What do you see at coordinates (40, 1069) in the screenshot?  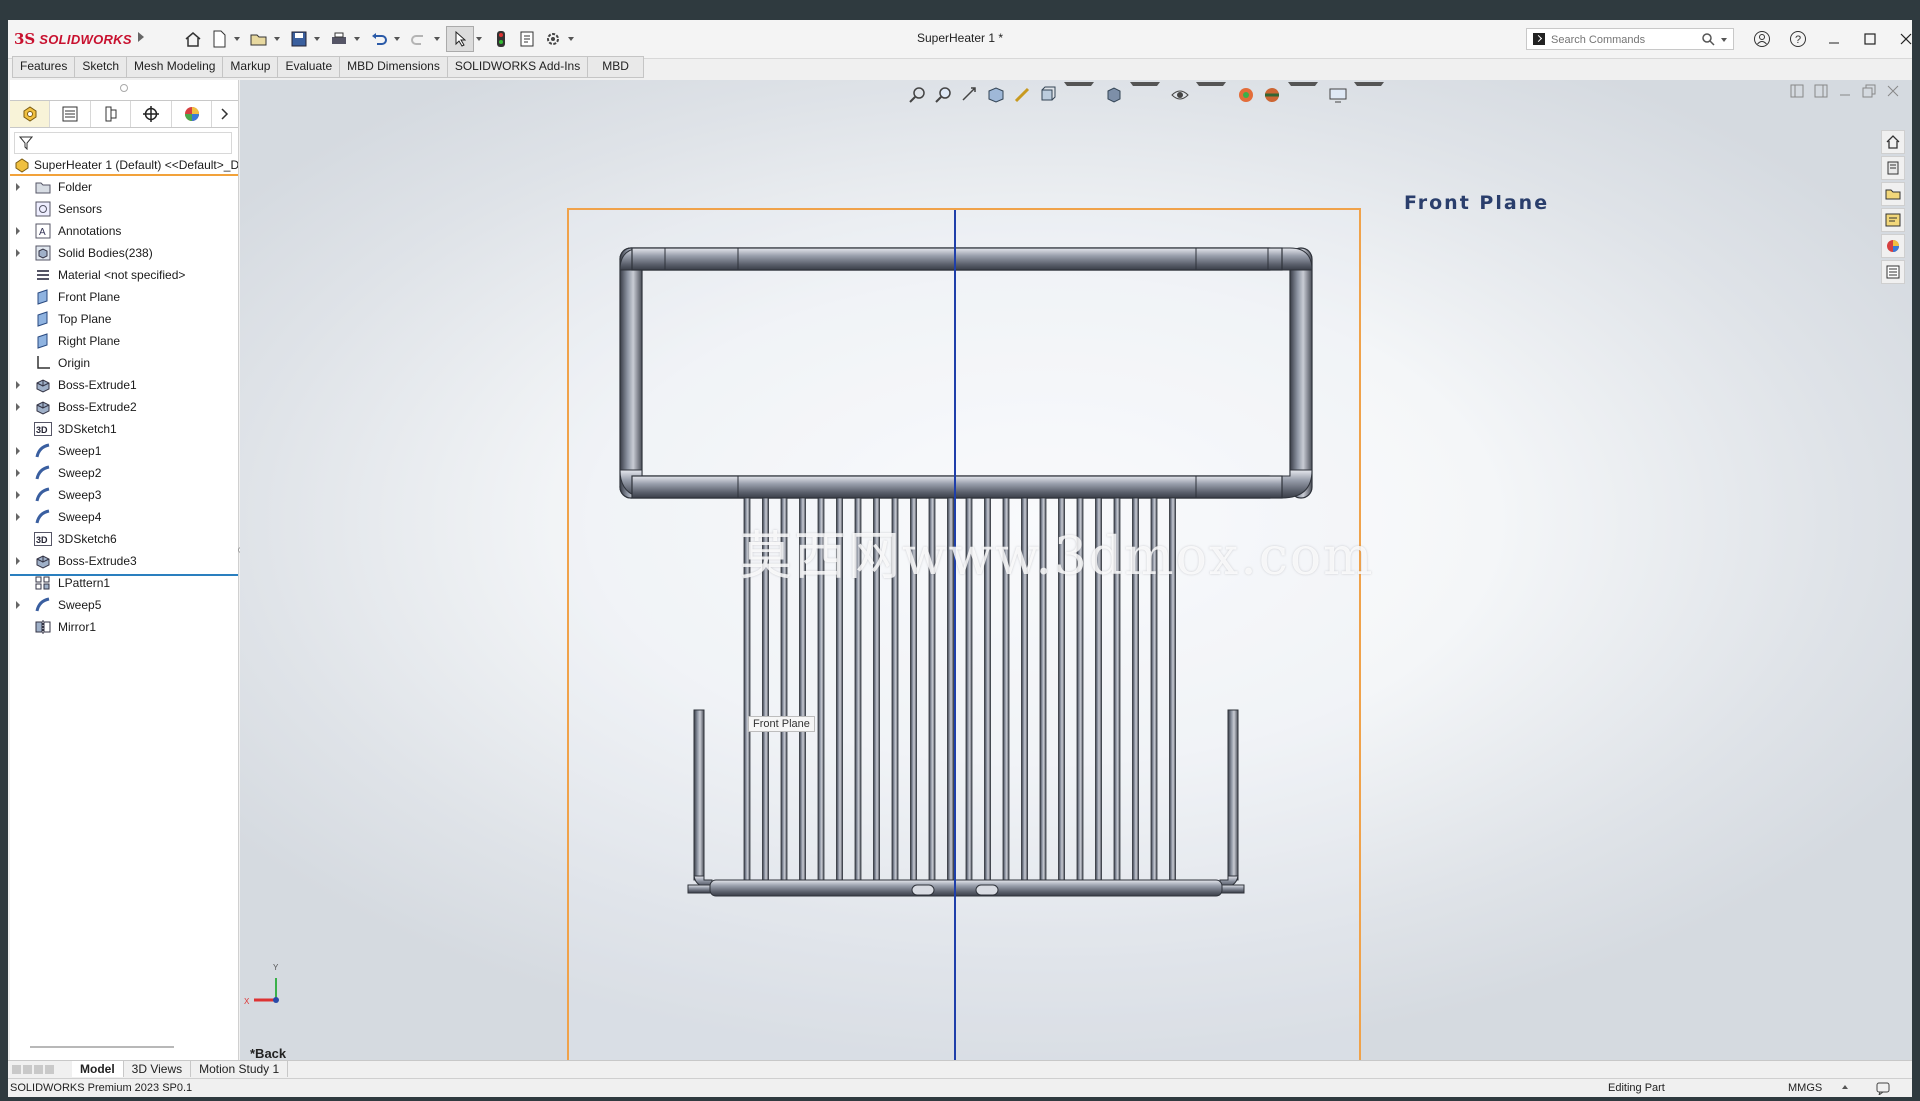 I see `tab-scroll-buttons` at bounding box center [40, 1069].